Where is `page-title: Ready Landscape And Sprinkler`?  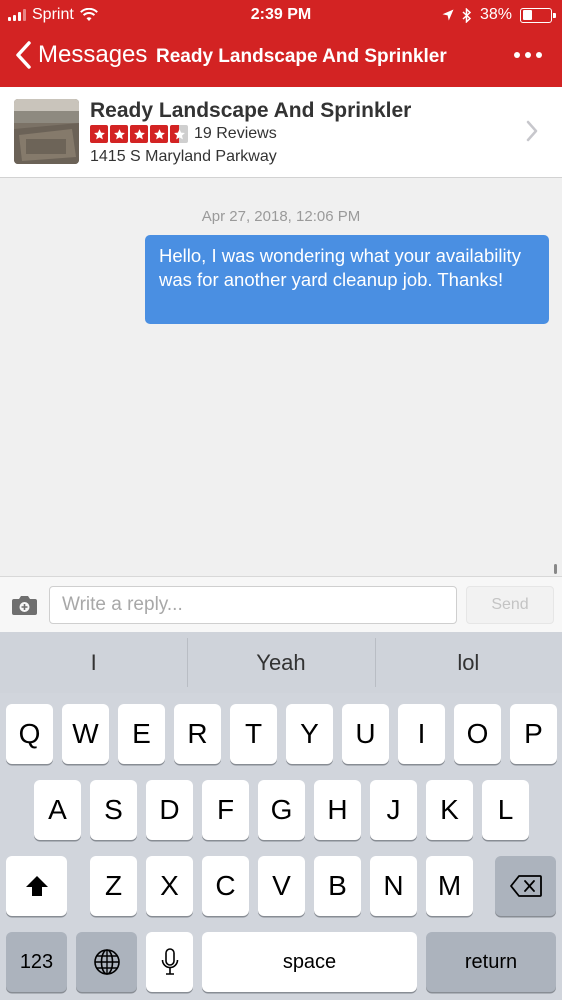 page-title: Ready Landscape And Sprinkler is located at coordinates (301, 56).